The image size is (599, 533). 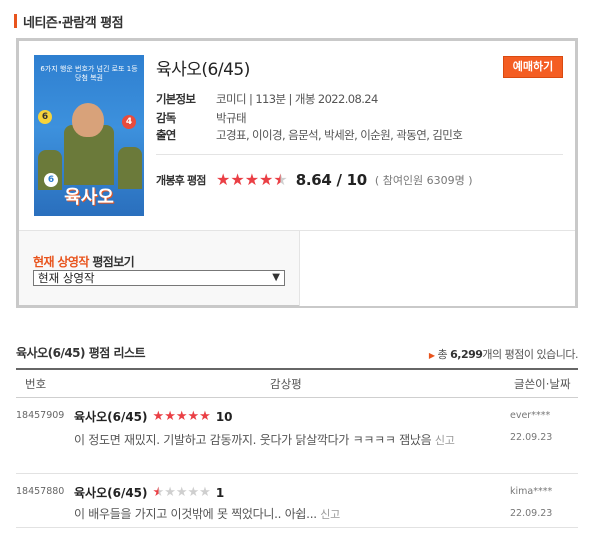 I want to click on poster-tagline: 6가지 행운 번호가 넘긴 로또 1등 당첨 복권, so click(x=89, y=73).